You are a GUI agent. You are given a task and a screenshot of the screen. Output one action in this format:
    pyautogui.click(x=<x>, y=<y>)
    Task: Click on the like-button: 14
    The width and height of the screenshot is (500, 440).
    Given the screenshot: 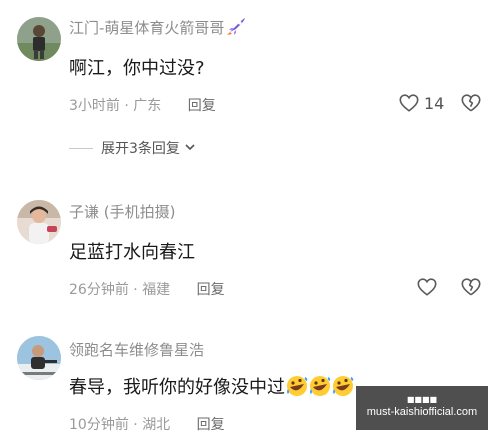 What is the action you would take?
    pyautogui.click(x=421, y=103)
    